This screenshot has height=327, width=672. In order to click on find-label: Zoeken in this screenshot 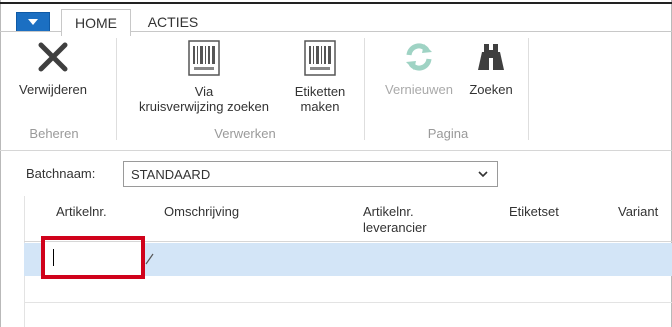, I will do `click(491, 89)`.